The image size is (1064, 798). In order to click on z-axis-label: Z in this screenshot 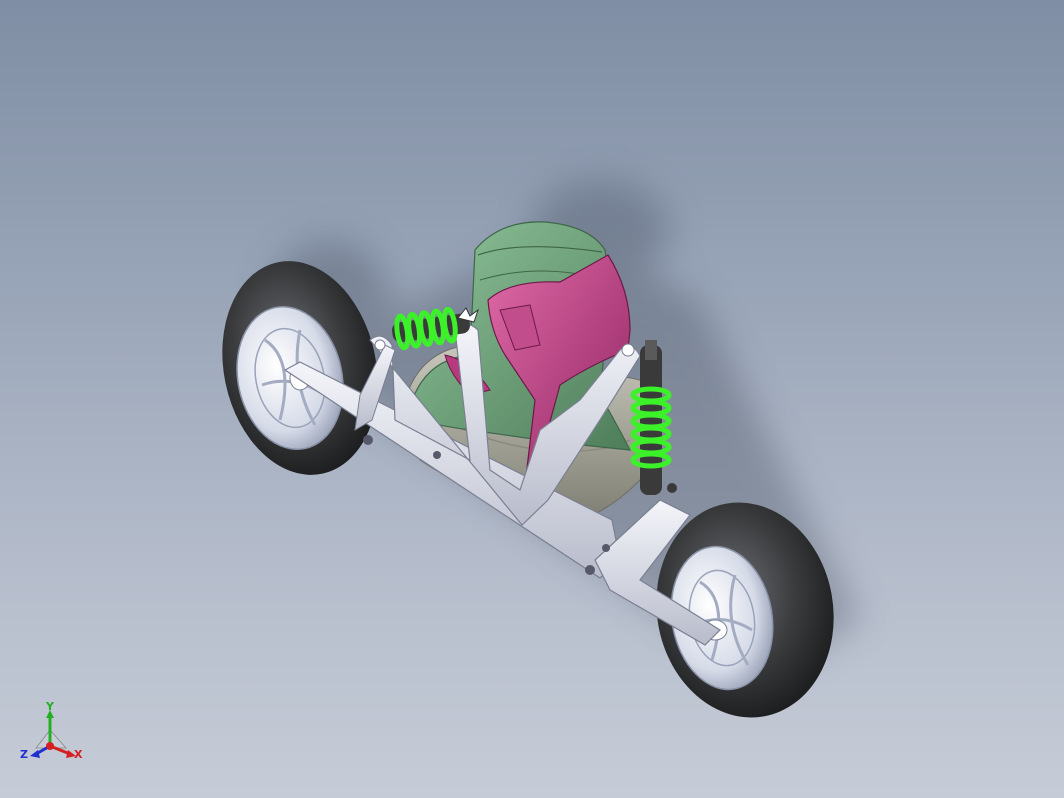, I will do `click(24, 754)`.